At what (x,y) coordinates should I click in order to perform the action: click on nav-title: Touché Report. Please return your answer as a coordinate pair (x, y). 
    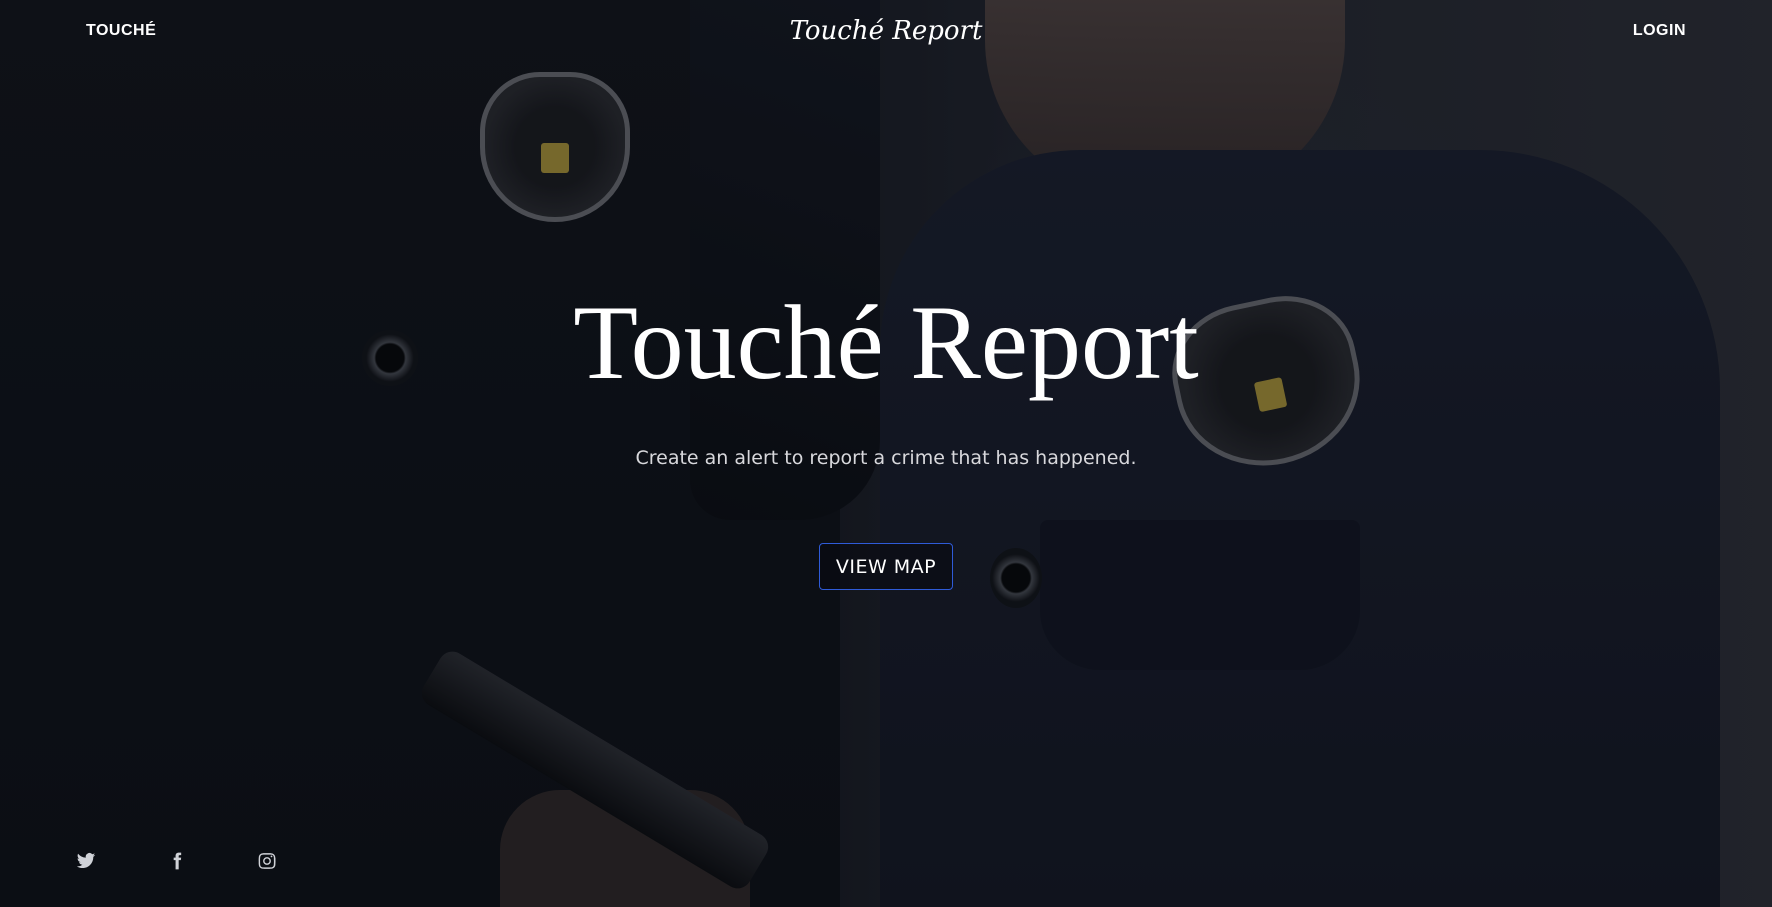
    Looking at the image, I should click on (886, 31).